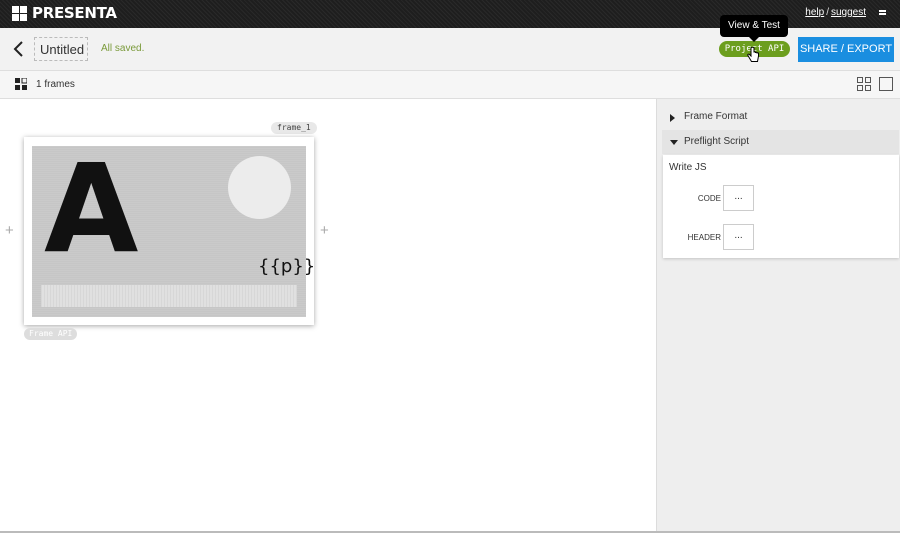  What do you see at coordinates (294, 128) in the screenshot?
I see `frame-tag: frame_1` at bounding box center [294, 128].